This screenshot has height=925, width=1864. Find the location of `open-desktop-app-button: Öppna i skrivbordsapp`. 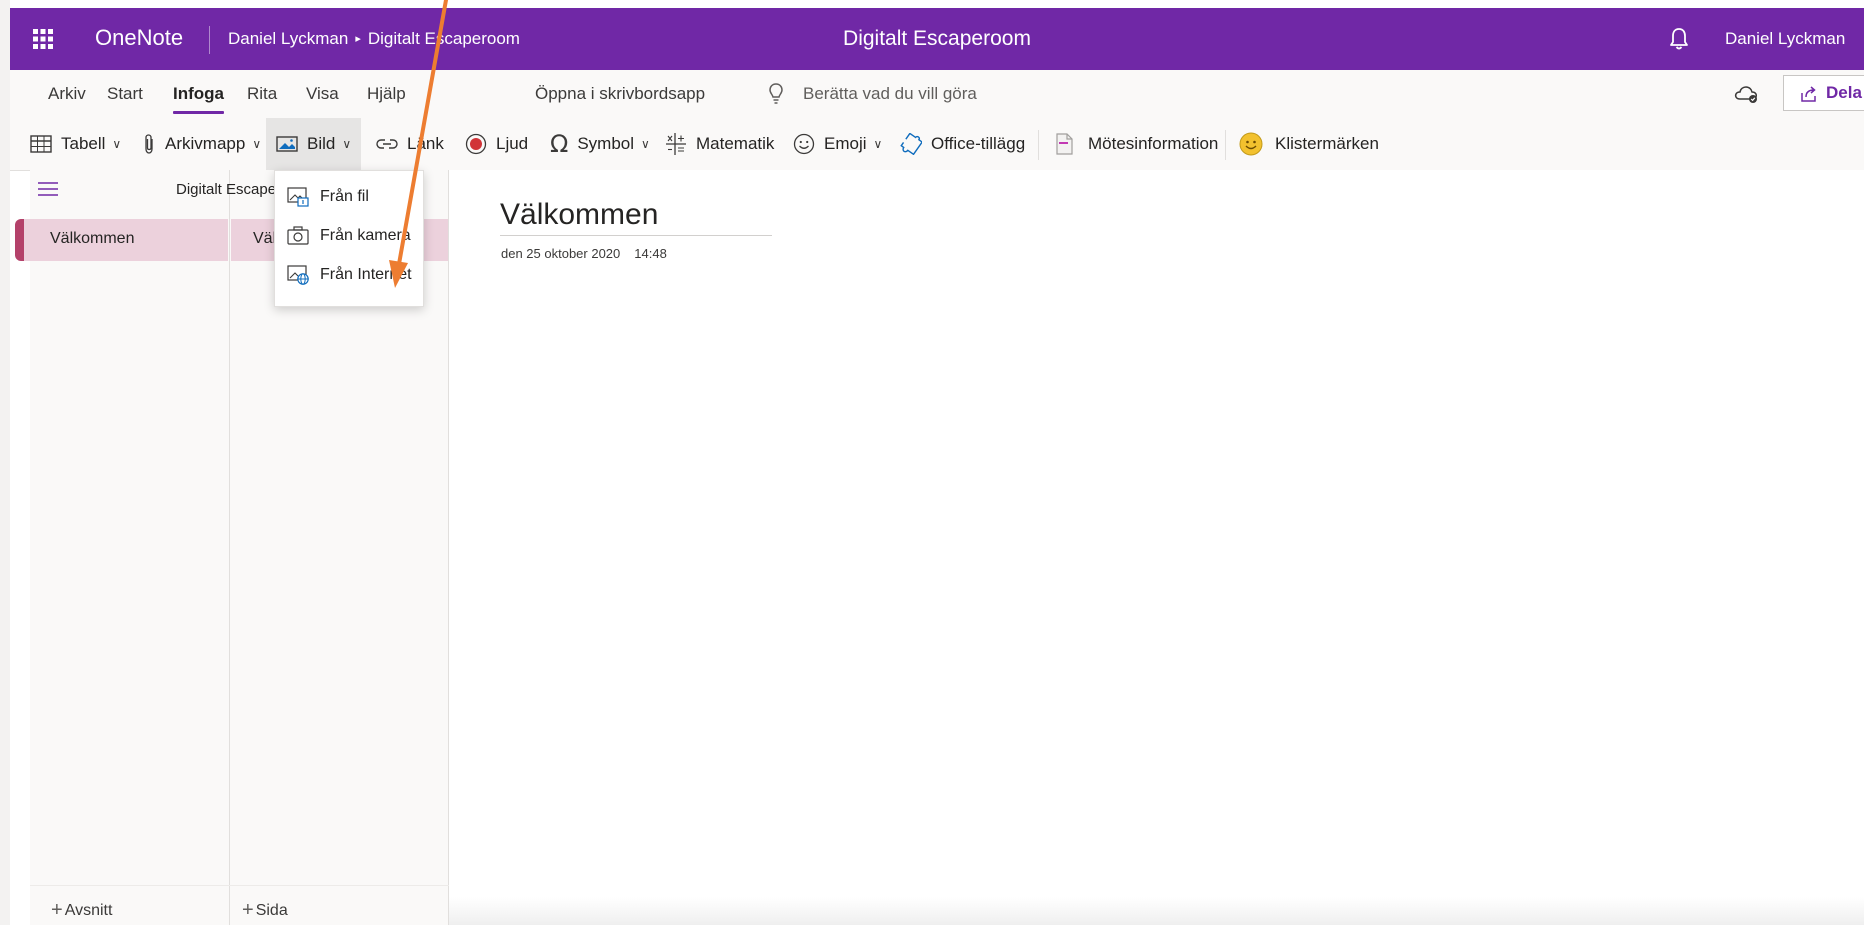

open-desktop-app-button: Öppna i skrivbordsapp is located at coordinates (620, 94).